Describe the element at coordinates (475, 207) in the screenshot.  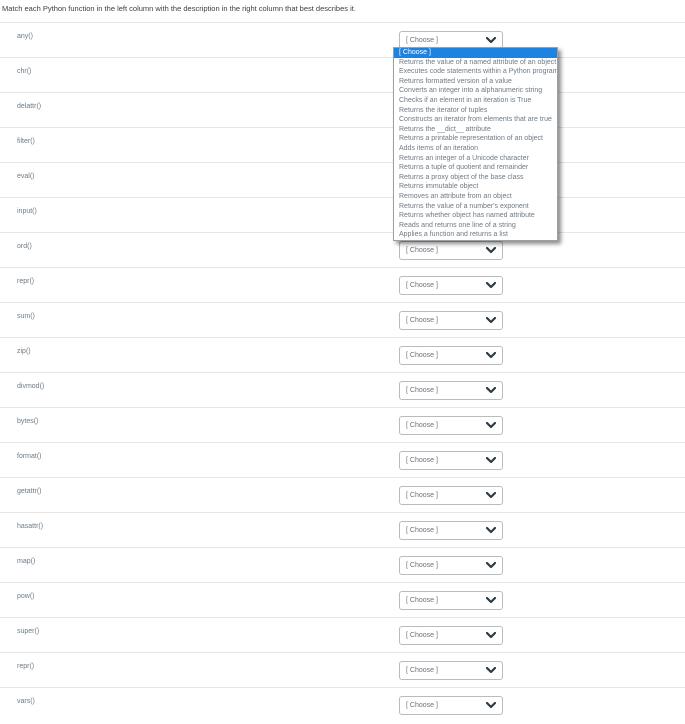
I see `dropdown-option: Returns the value of a number's exponent` at that location.